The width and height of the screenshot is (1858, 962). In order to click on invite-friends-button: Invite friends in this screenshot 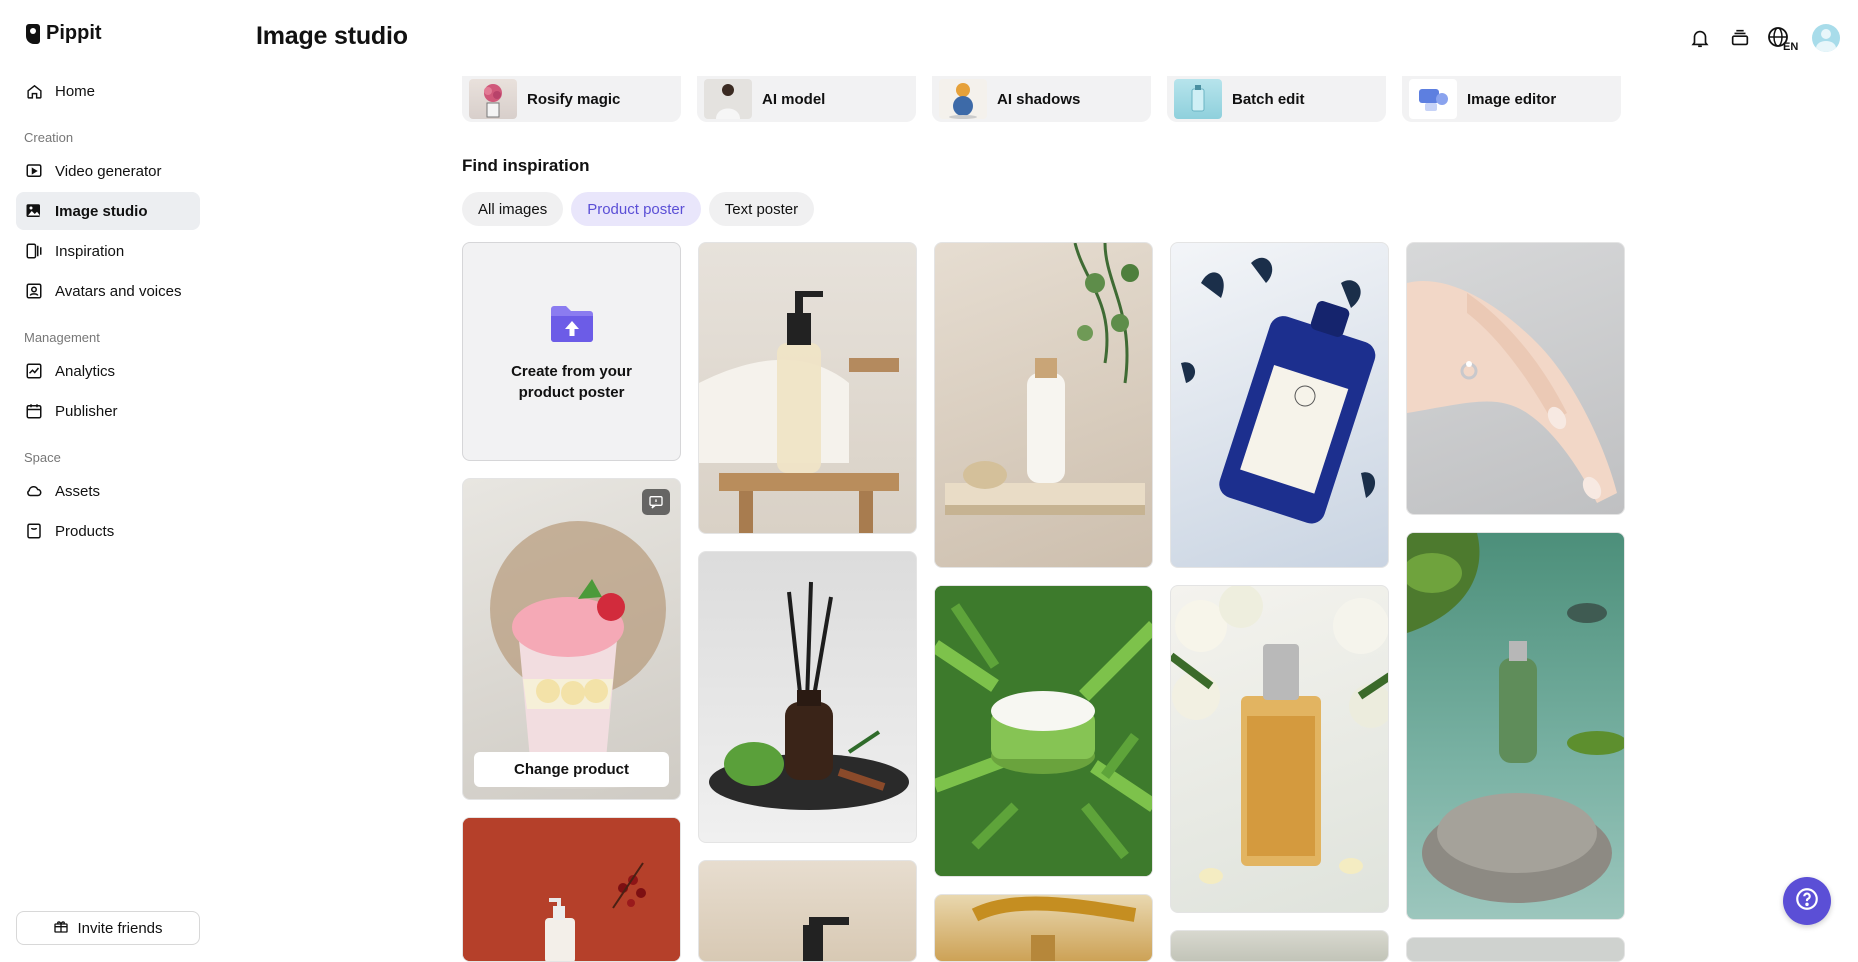, I will do `click(108, 928)`.